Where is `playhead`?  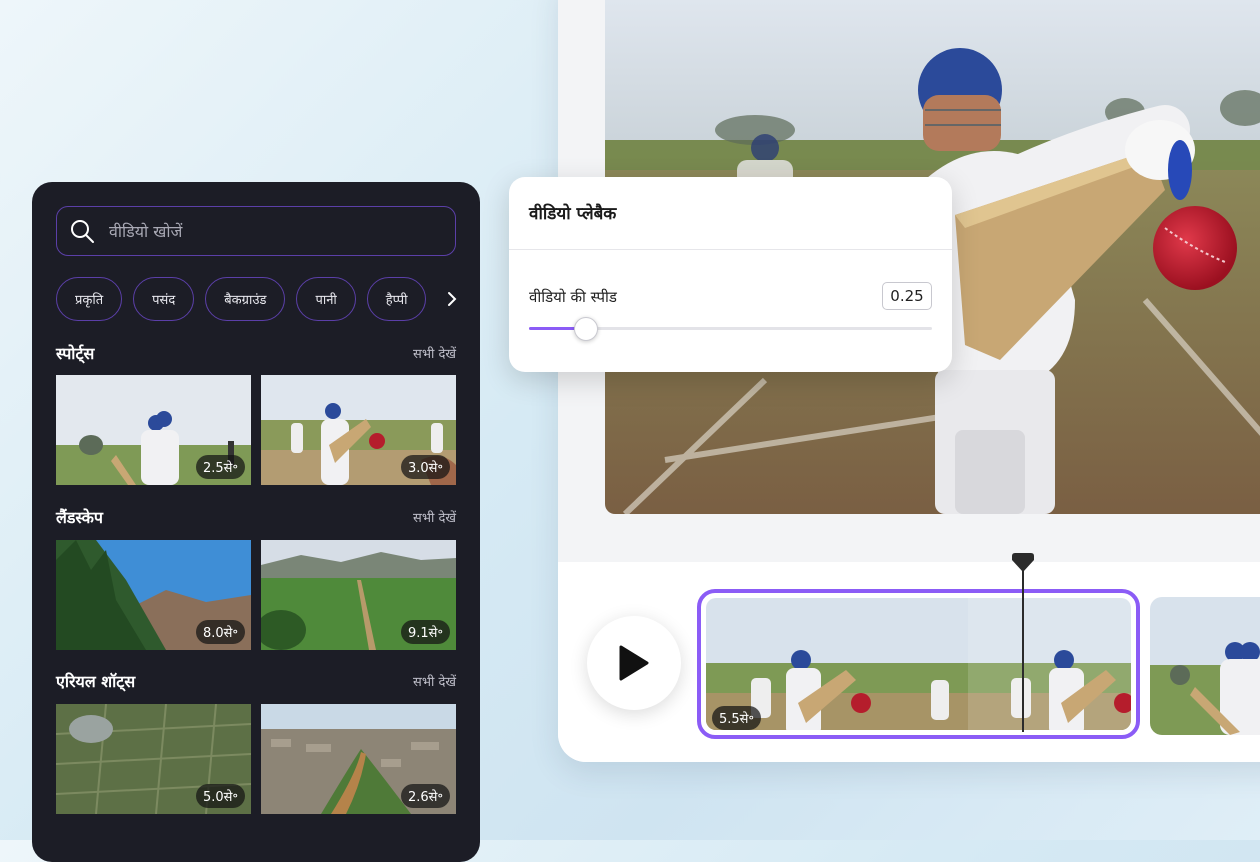 playhead is located at coordinates (1023, 650).